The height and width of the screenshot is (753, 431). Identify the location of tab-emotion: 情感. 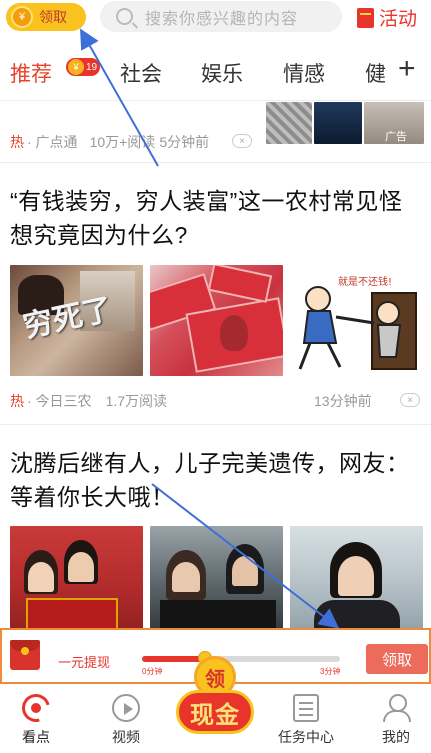
(304, 73).